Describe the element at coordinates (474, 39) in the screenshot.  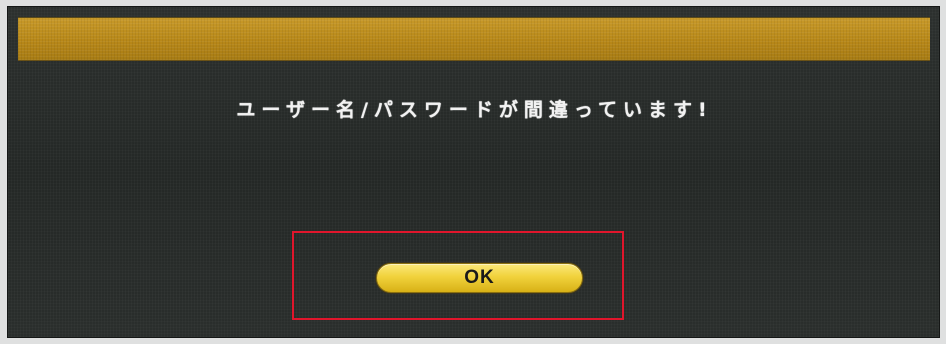
I see `dialog-title-bar` at that location.